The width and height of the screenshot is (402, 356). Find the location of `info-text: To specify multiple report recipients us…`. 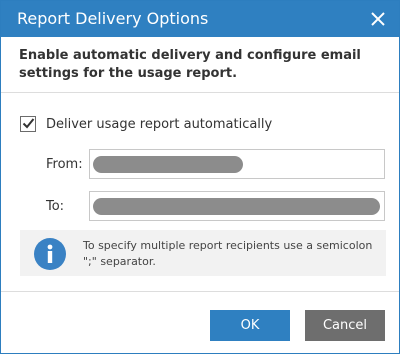

info-text: To specify multiple report recipients us… is located at coordinates (228, 253).